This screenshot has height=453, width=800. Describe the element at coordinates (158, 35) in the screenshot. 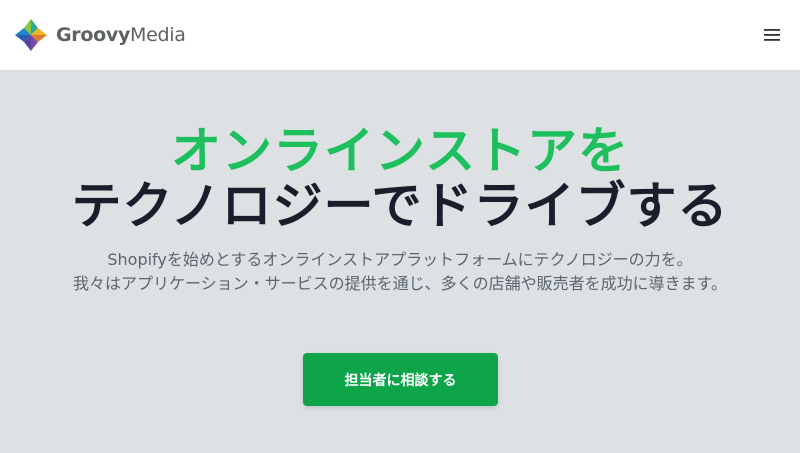

I see `brand-name-part2: Media` at that location.